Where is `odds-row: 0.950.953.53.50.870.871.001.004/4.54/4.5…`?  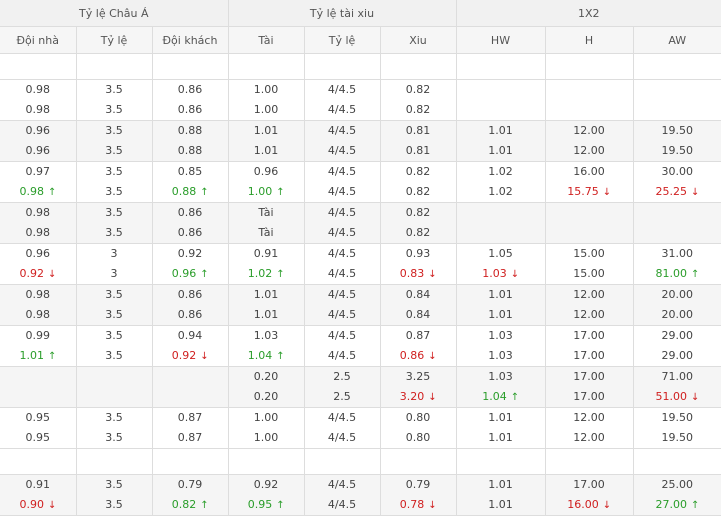
odds-row: 0.950.953.53.50.870.871.001.004/4.54/4.5… is located at coordinates (360, 428).